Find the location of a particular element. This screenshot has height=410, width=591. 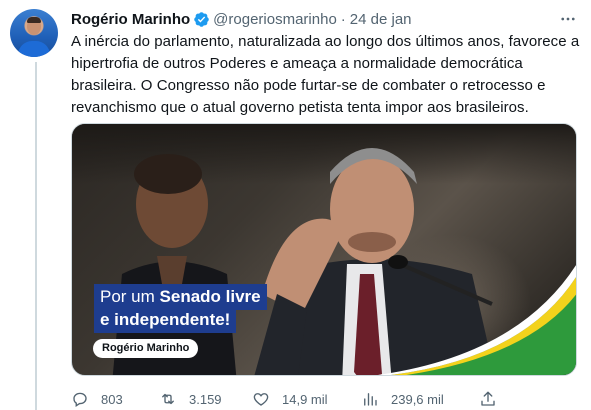

banner-line-2: e independente! is located at coordinates (165, 320).